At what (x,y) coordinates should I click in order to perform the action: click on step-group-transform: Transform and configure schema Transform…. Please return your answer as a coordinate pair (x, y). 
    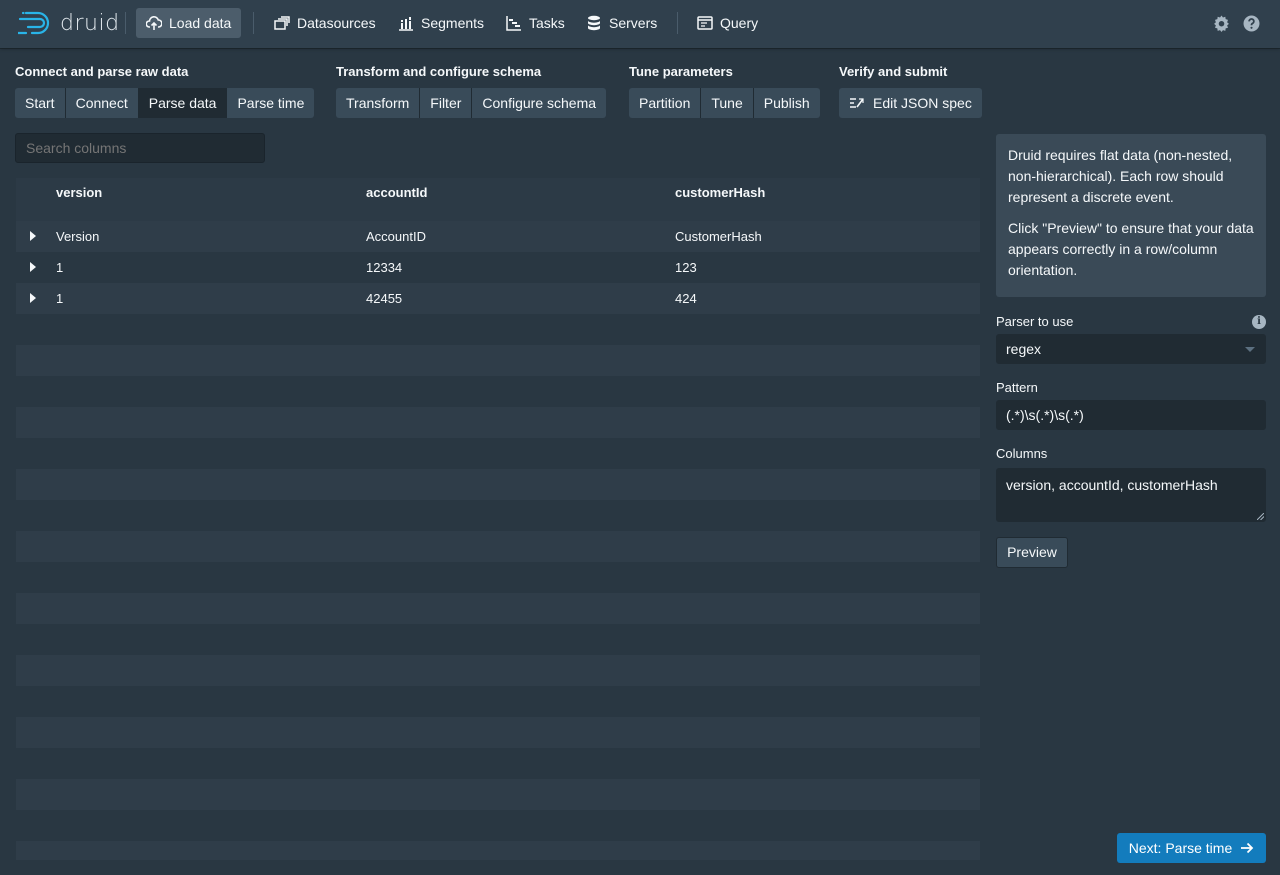
    Looking at the image, I should click on (471, 91).